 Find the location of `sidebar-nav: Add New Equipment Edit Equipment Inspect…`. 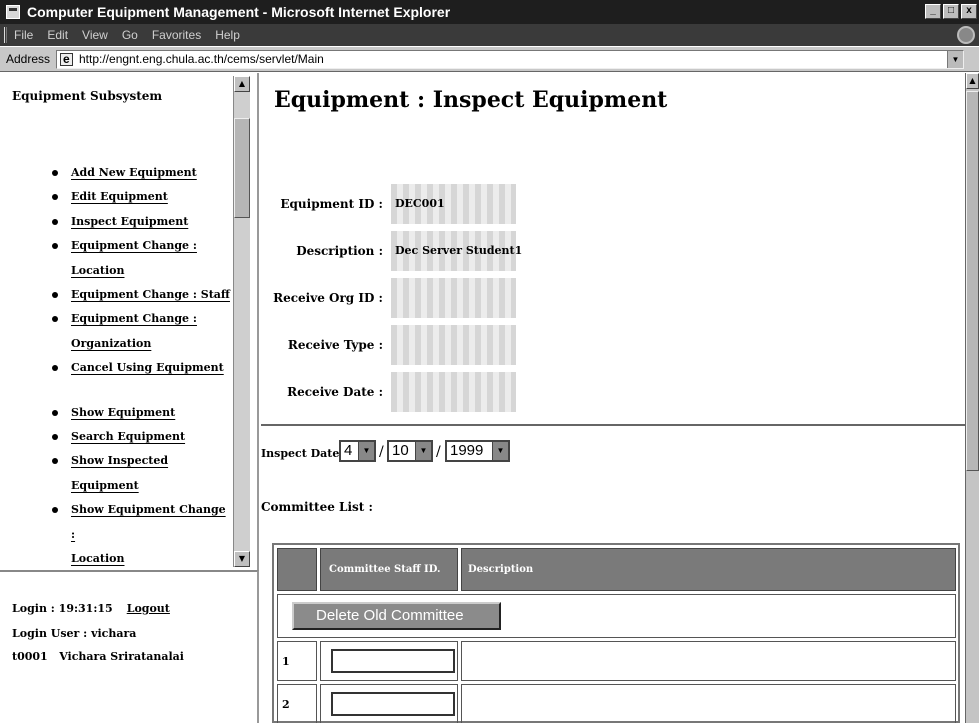

sidebar-nav: Add New Equipment Edit Equipment Inspect… is located at coordinates (116, 366).